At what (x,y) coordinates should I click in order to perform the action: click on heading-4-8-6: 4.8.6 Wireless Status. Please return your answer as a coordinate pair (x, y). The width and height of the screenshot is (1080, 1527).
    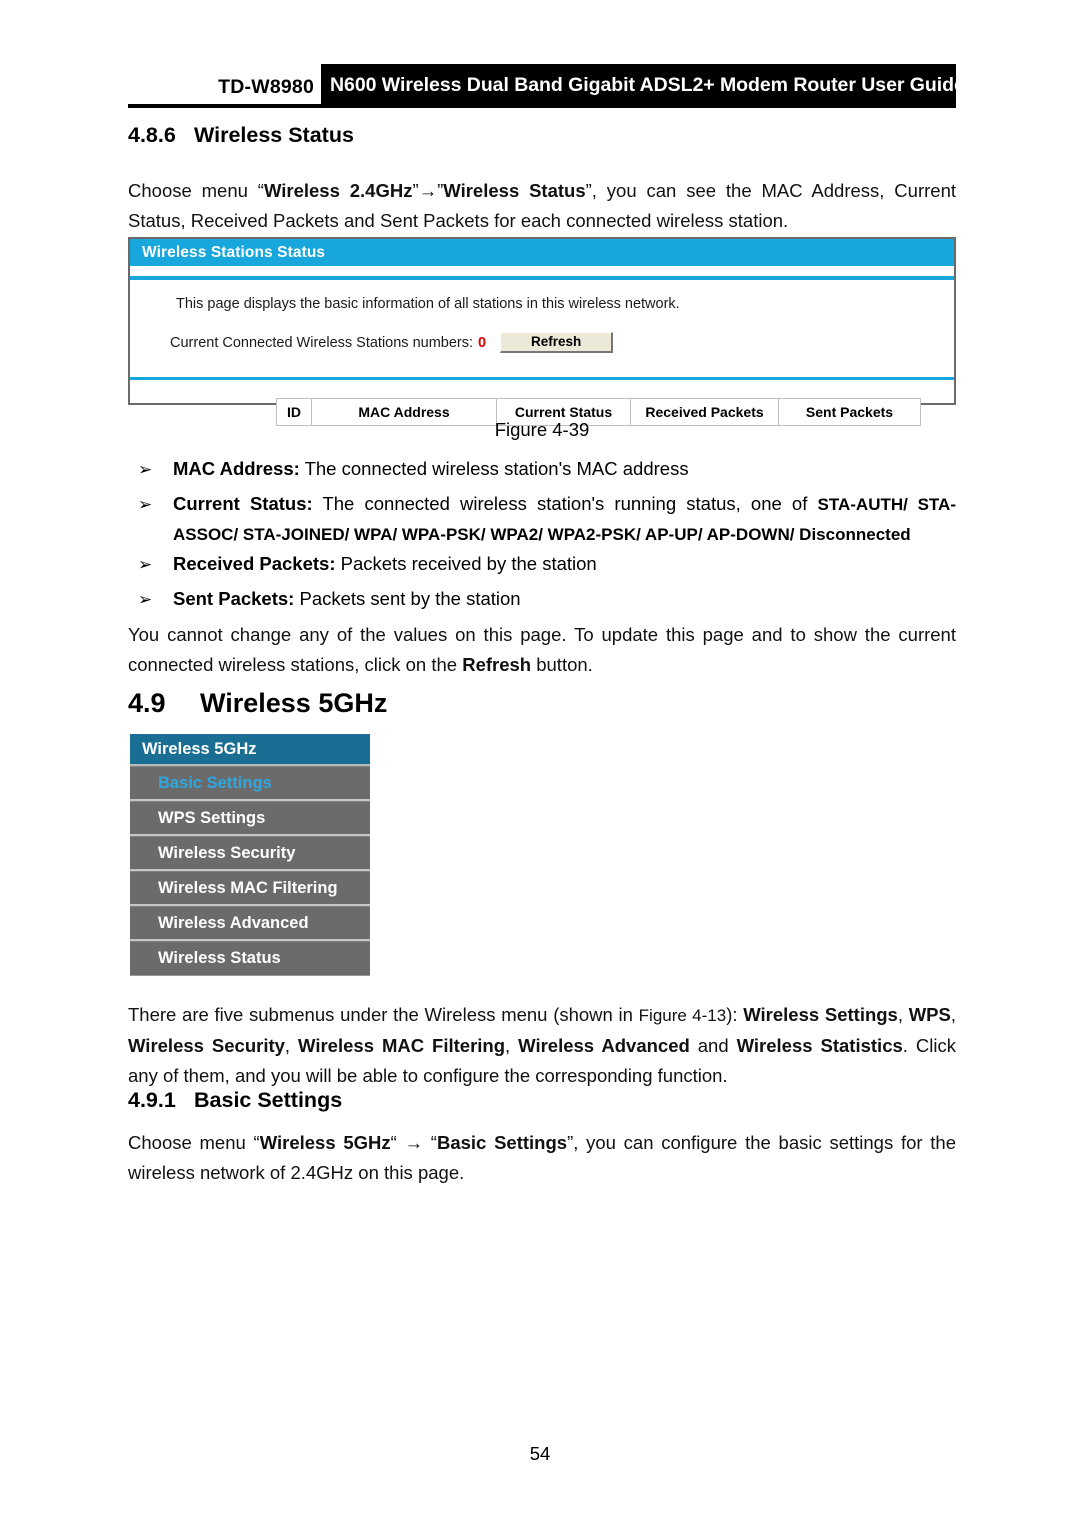
    Looking at the image, I should click on (241, 135).